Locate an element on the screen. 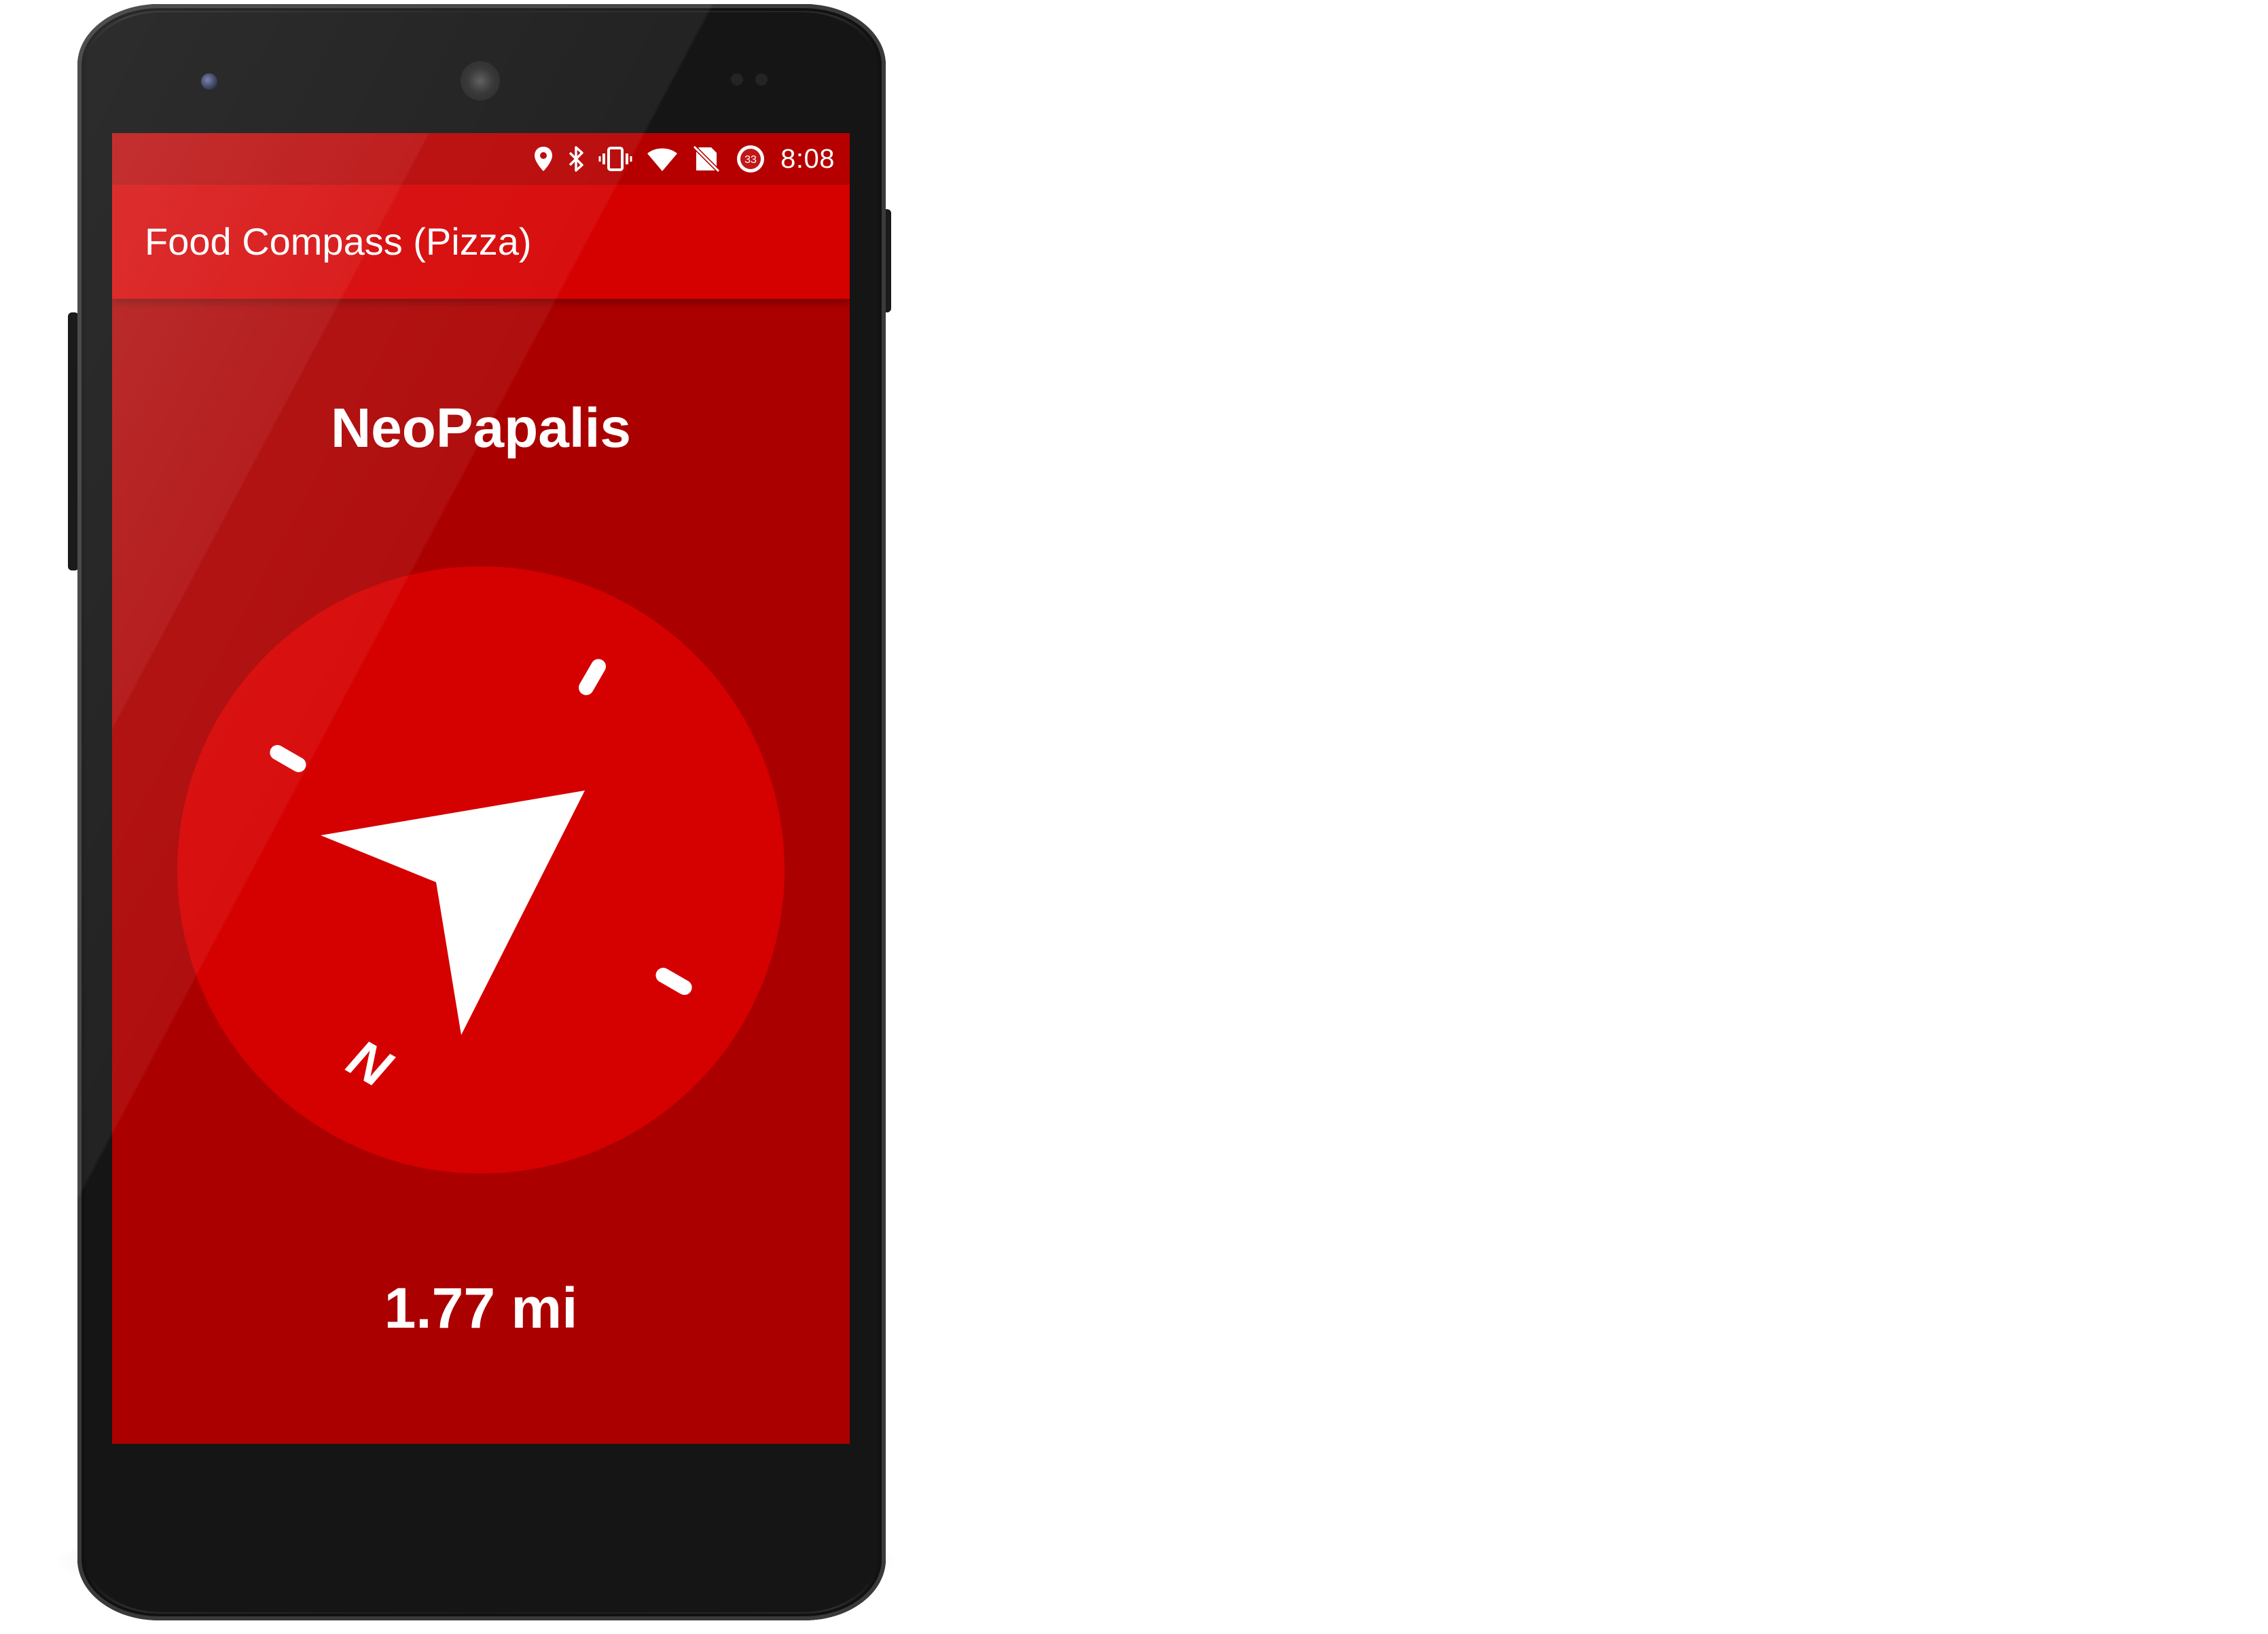 Image resolution: width=2268 pixels, height=1634 pixels. bluetooth-icon is located at coordinates (576, 159).